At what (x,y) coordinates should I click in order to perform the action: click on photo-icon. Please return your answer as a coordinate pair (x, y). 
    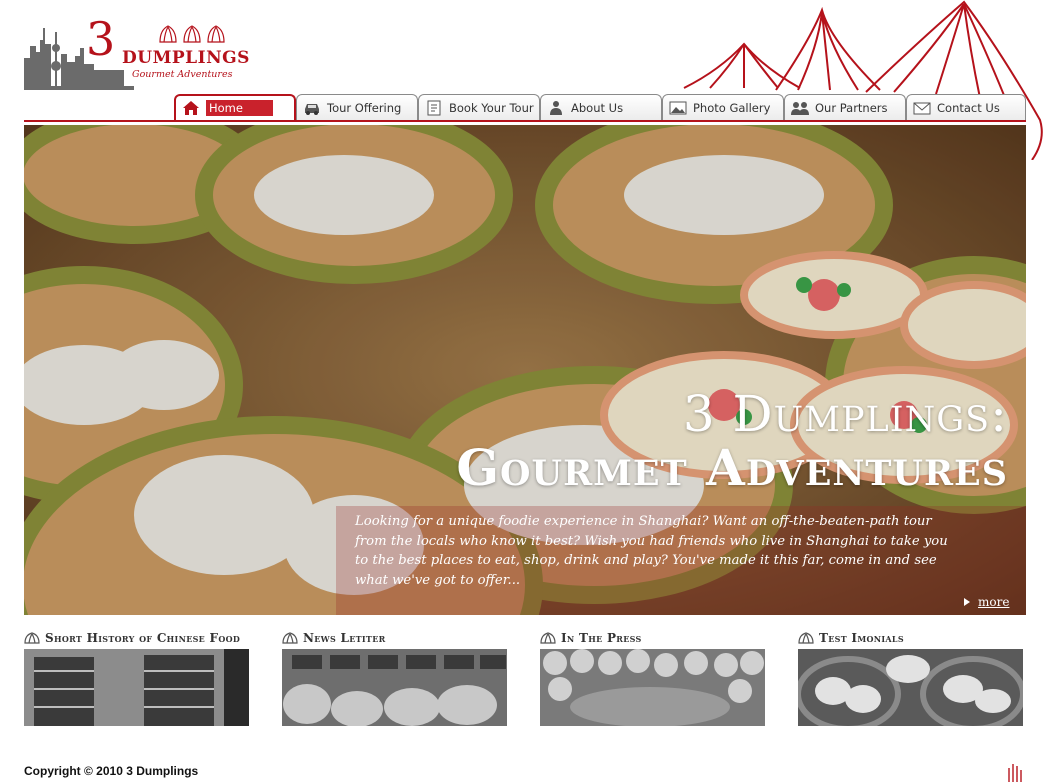
    Looking at the image, I should click on (678, 108).